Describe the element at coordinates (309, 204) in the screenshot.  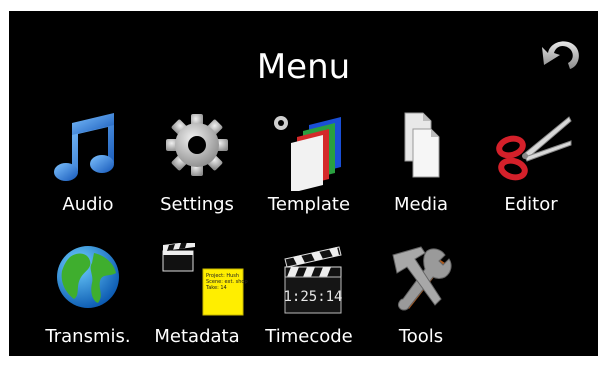
I see `menu-item-label: Template` at that location.